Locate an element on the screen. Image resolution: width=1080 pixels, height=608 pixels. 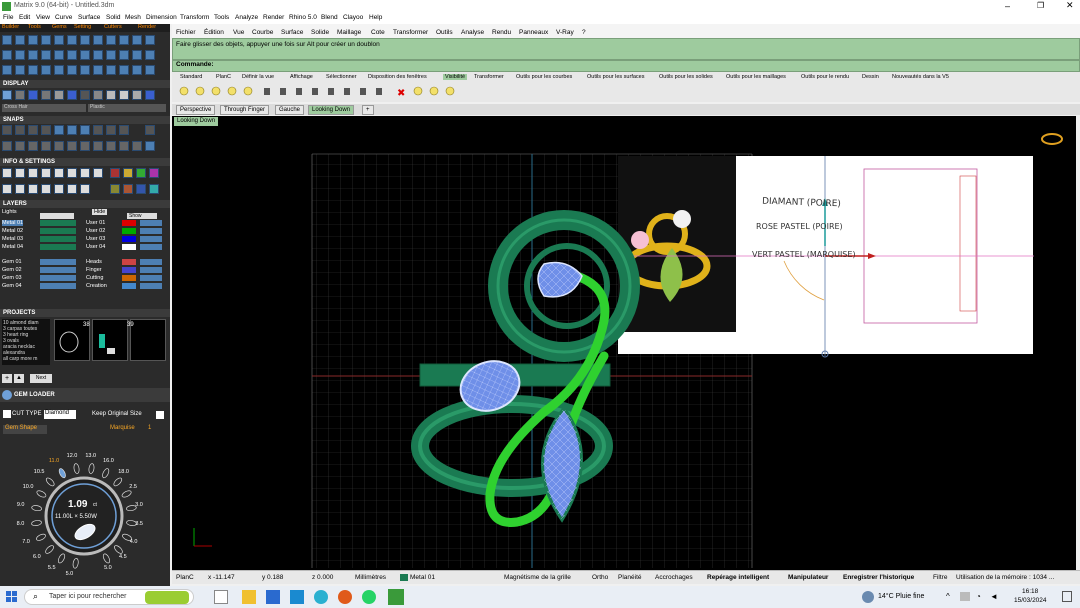
flow-tool-icon is located at coordinates (137, 55).